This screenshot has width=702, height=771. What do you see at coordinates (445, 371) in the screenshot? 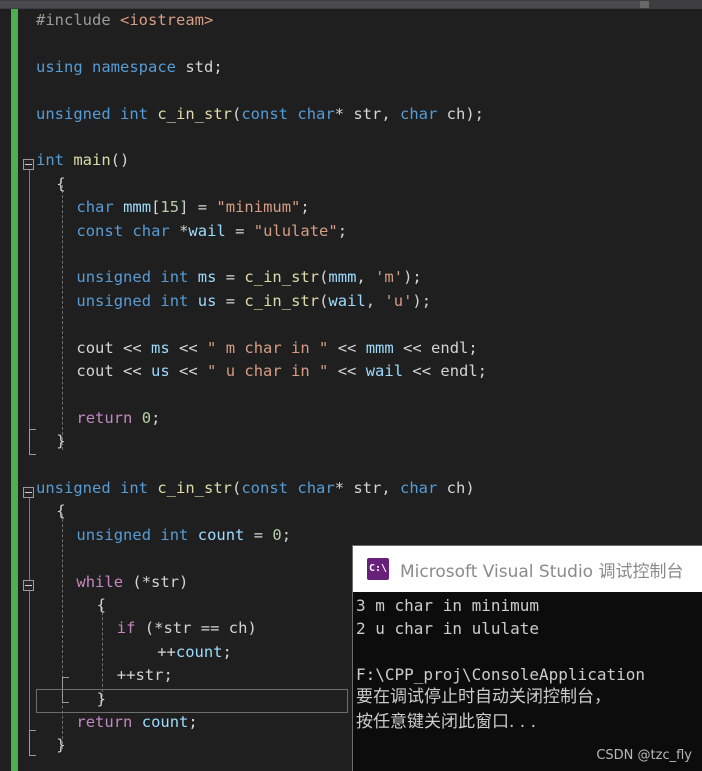
I see `code-token: << endl;` at bounding box center [445, 371].